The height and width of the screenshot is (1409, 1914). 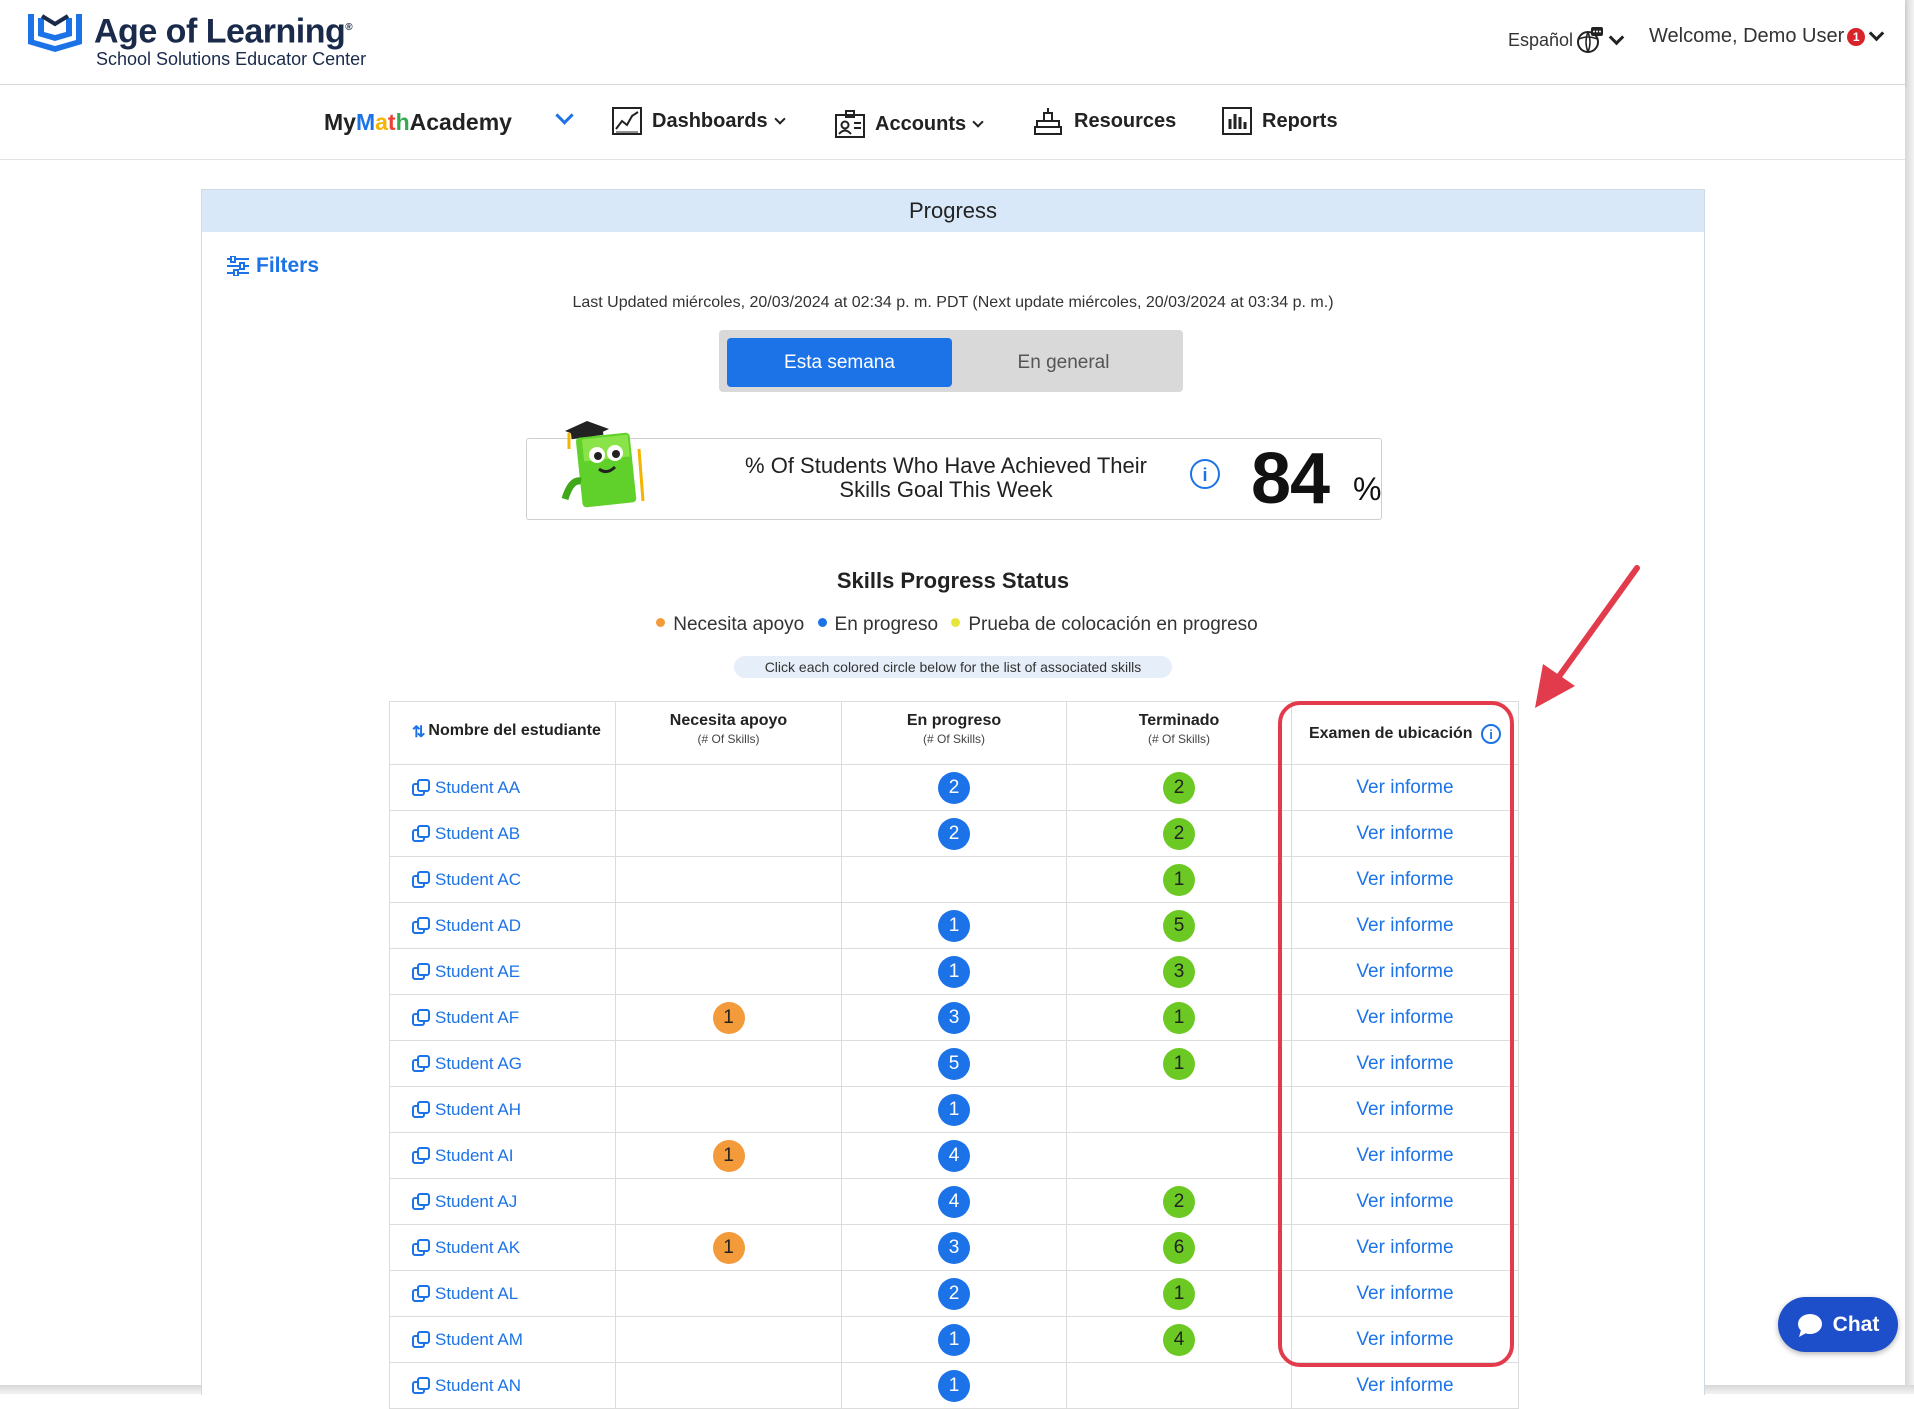 I want to click on welcome-label: Welcome, Demo User, so click(x=1747, y=36).